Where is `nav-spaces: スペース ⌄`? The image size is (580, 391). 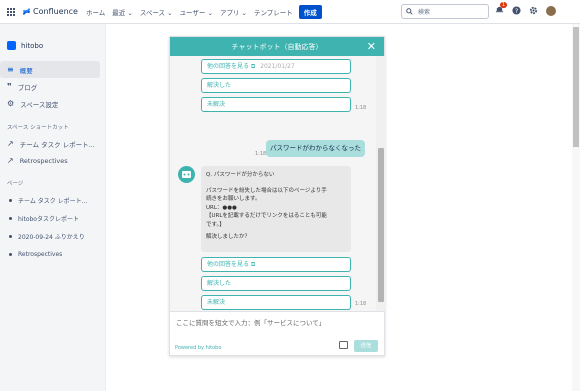
nav-spaces: スペース ⌄ is located at coordinates (156, 12).